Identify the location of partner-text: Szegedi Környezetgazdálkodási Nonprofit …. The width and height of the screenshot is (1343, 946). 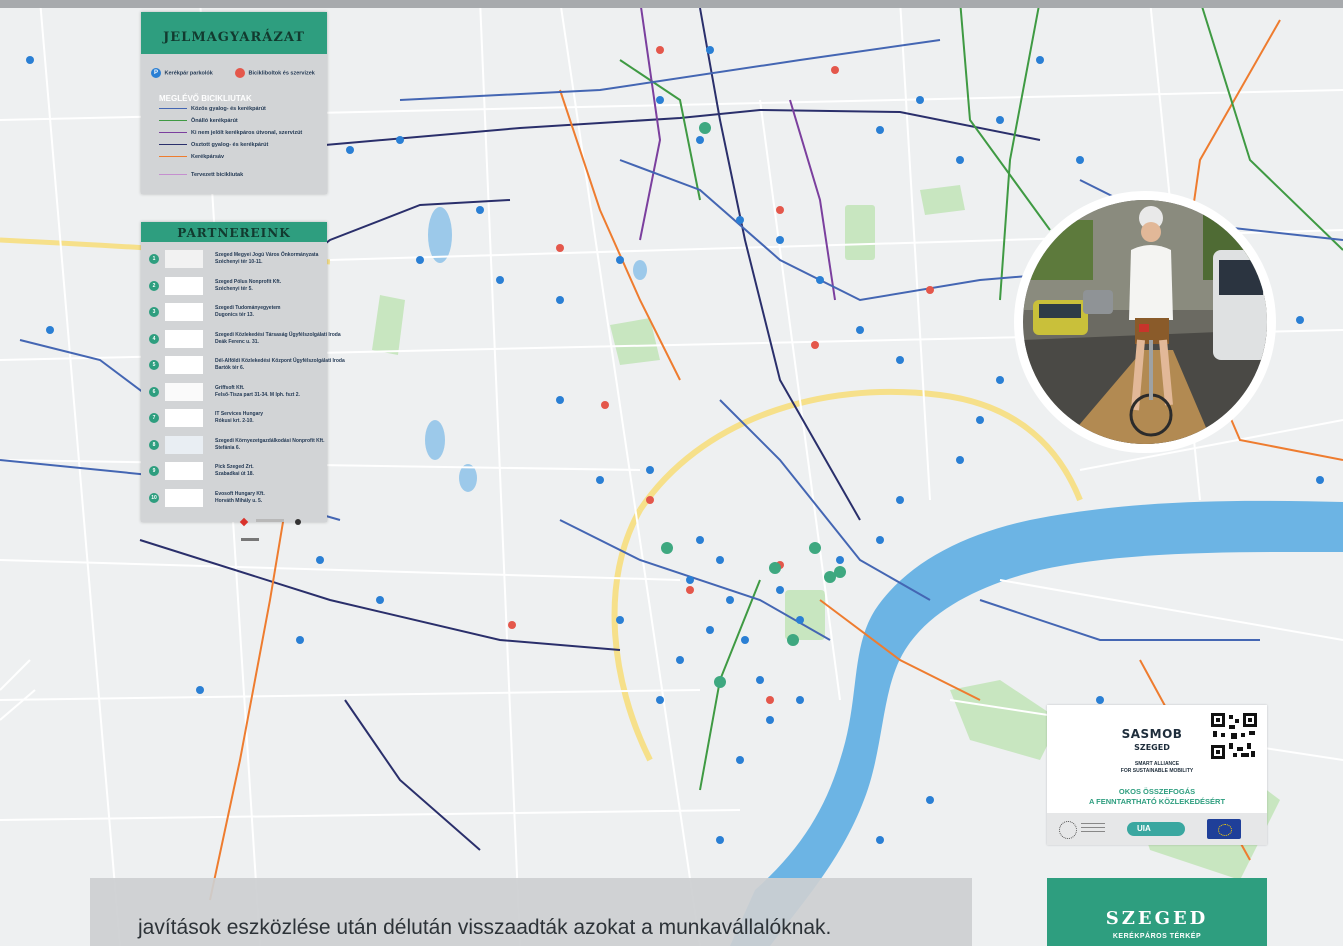
(269, 445).